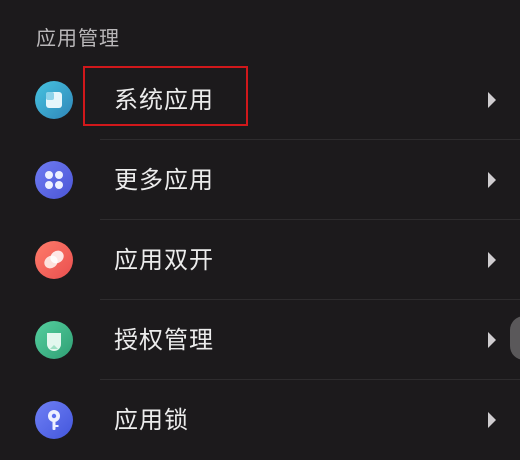 This screenshot has width=520, height=460. What do you see at coordinates (515, 338) in the screenshot?
I see `edge-scroll-handle` at bounding box center [515, 338].